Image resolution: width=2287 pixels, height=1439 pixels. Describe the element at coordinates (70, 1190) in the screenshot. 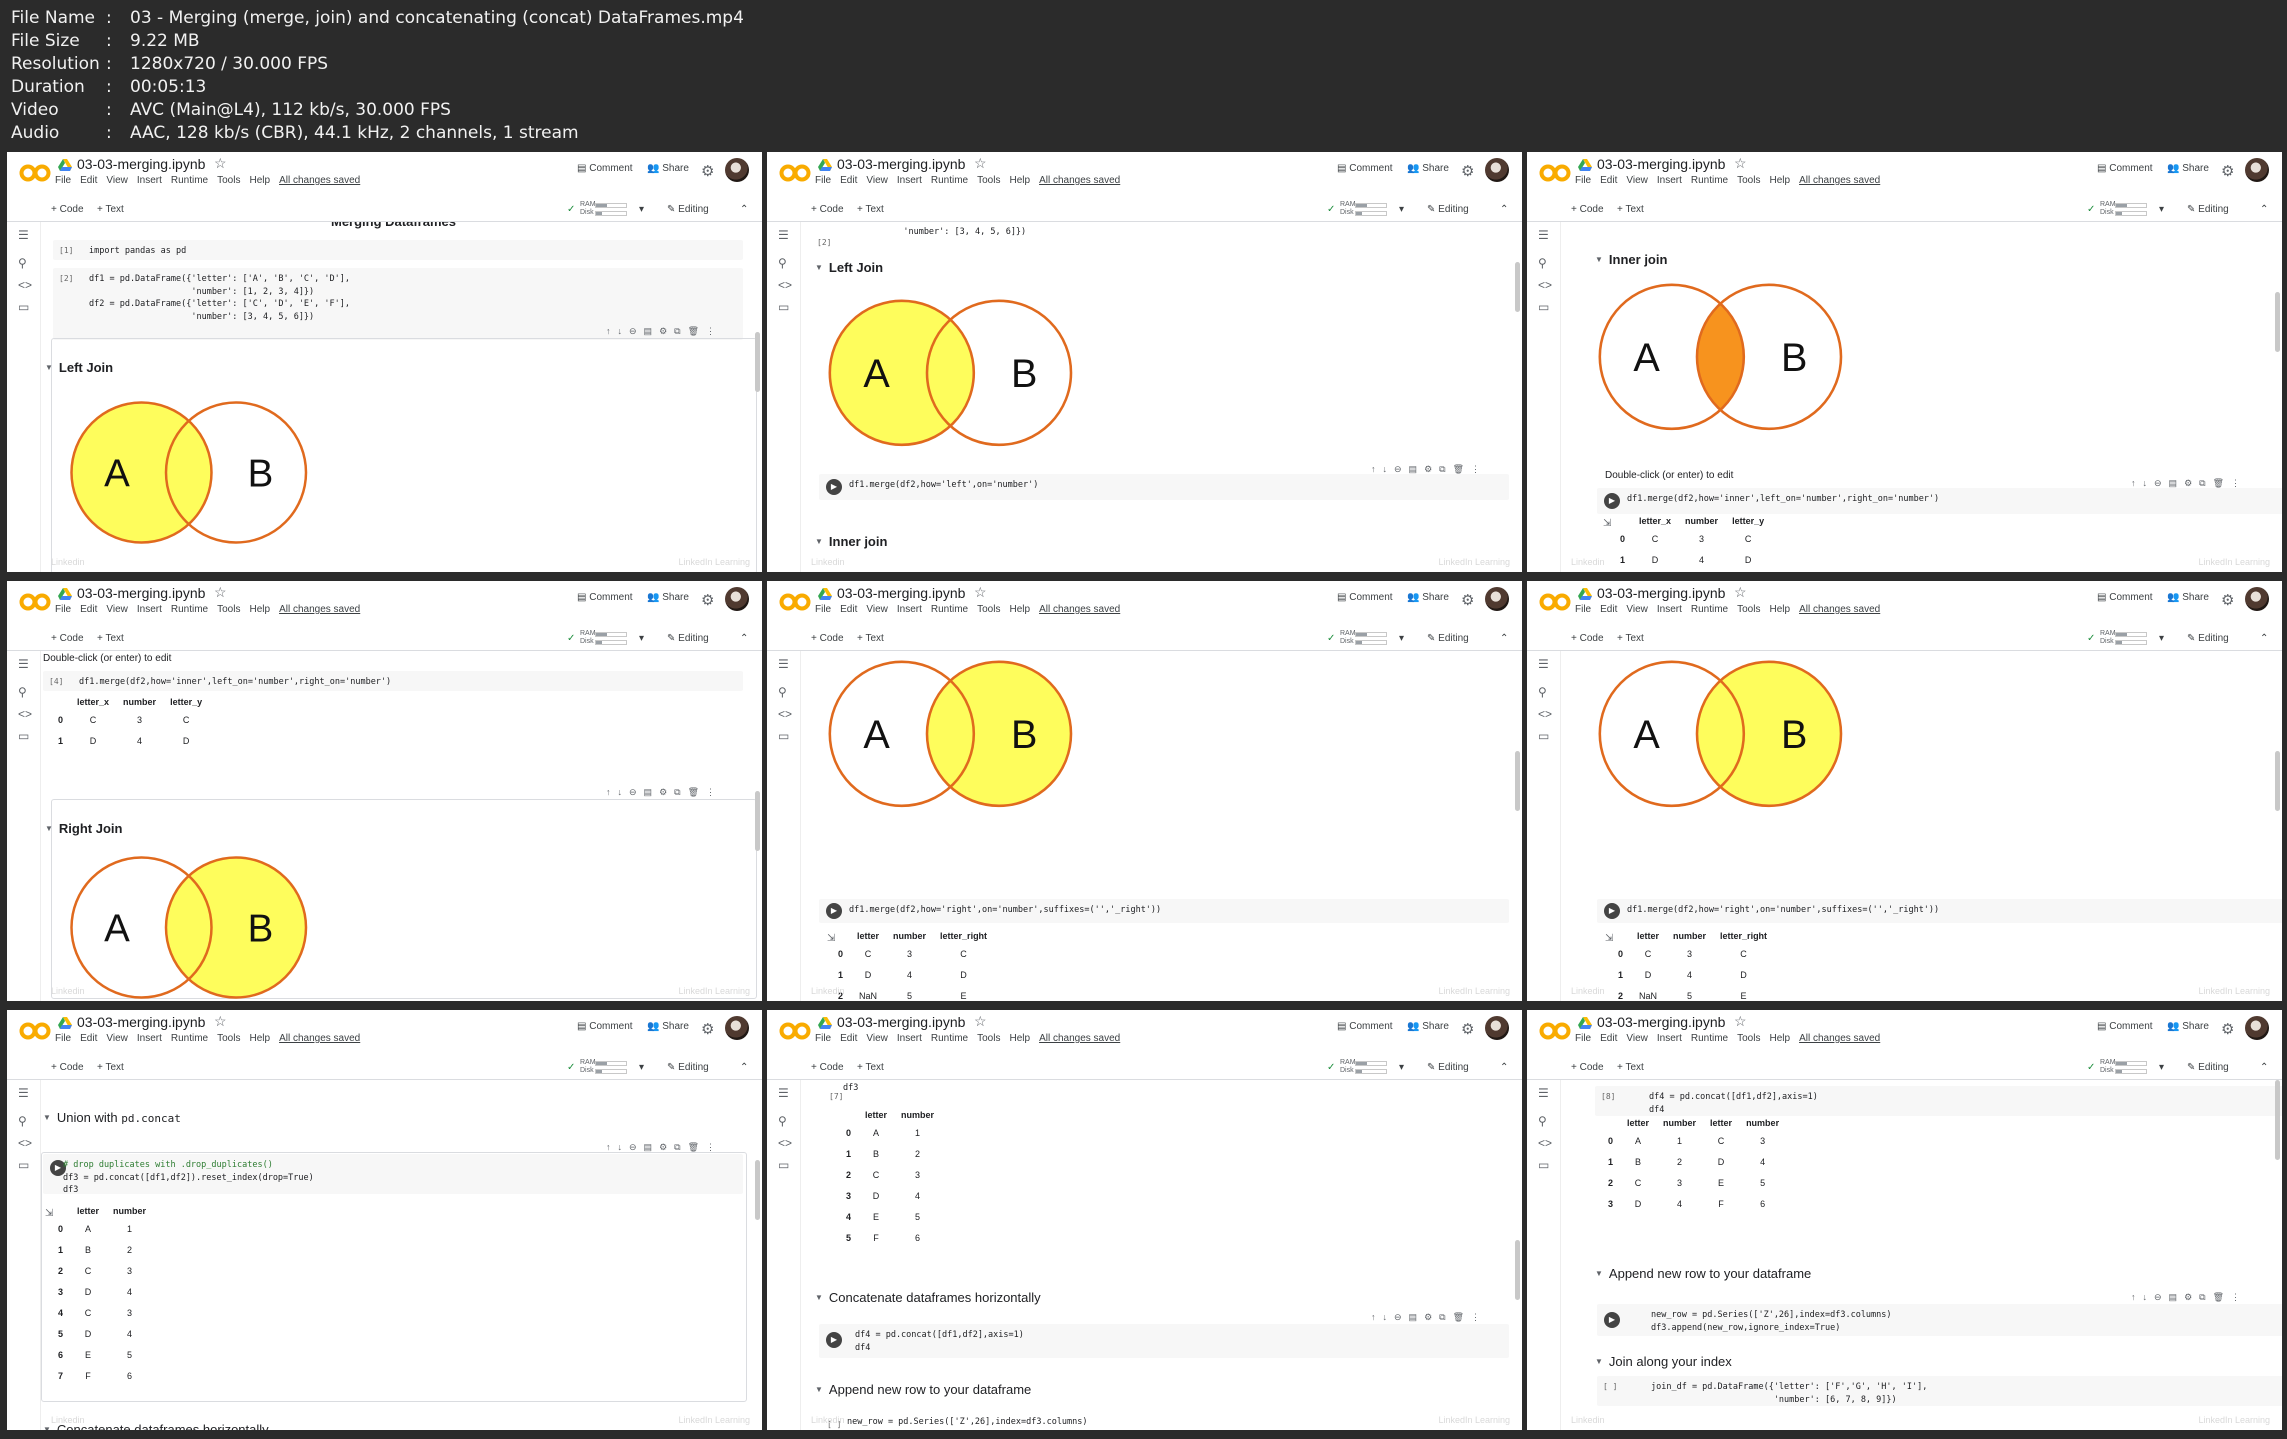

I see `code-line: df3` at that location.